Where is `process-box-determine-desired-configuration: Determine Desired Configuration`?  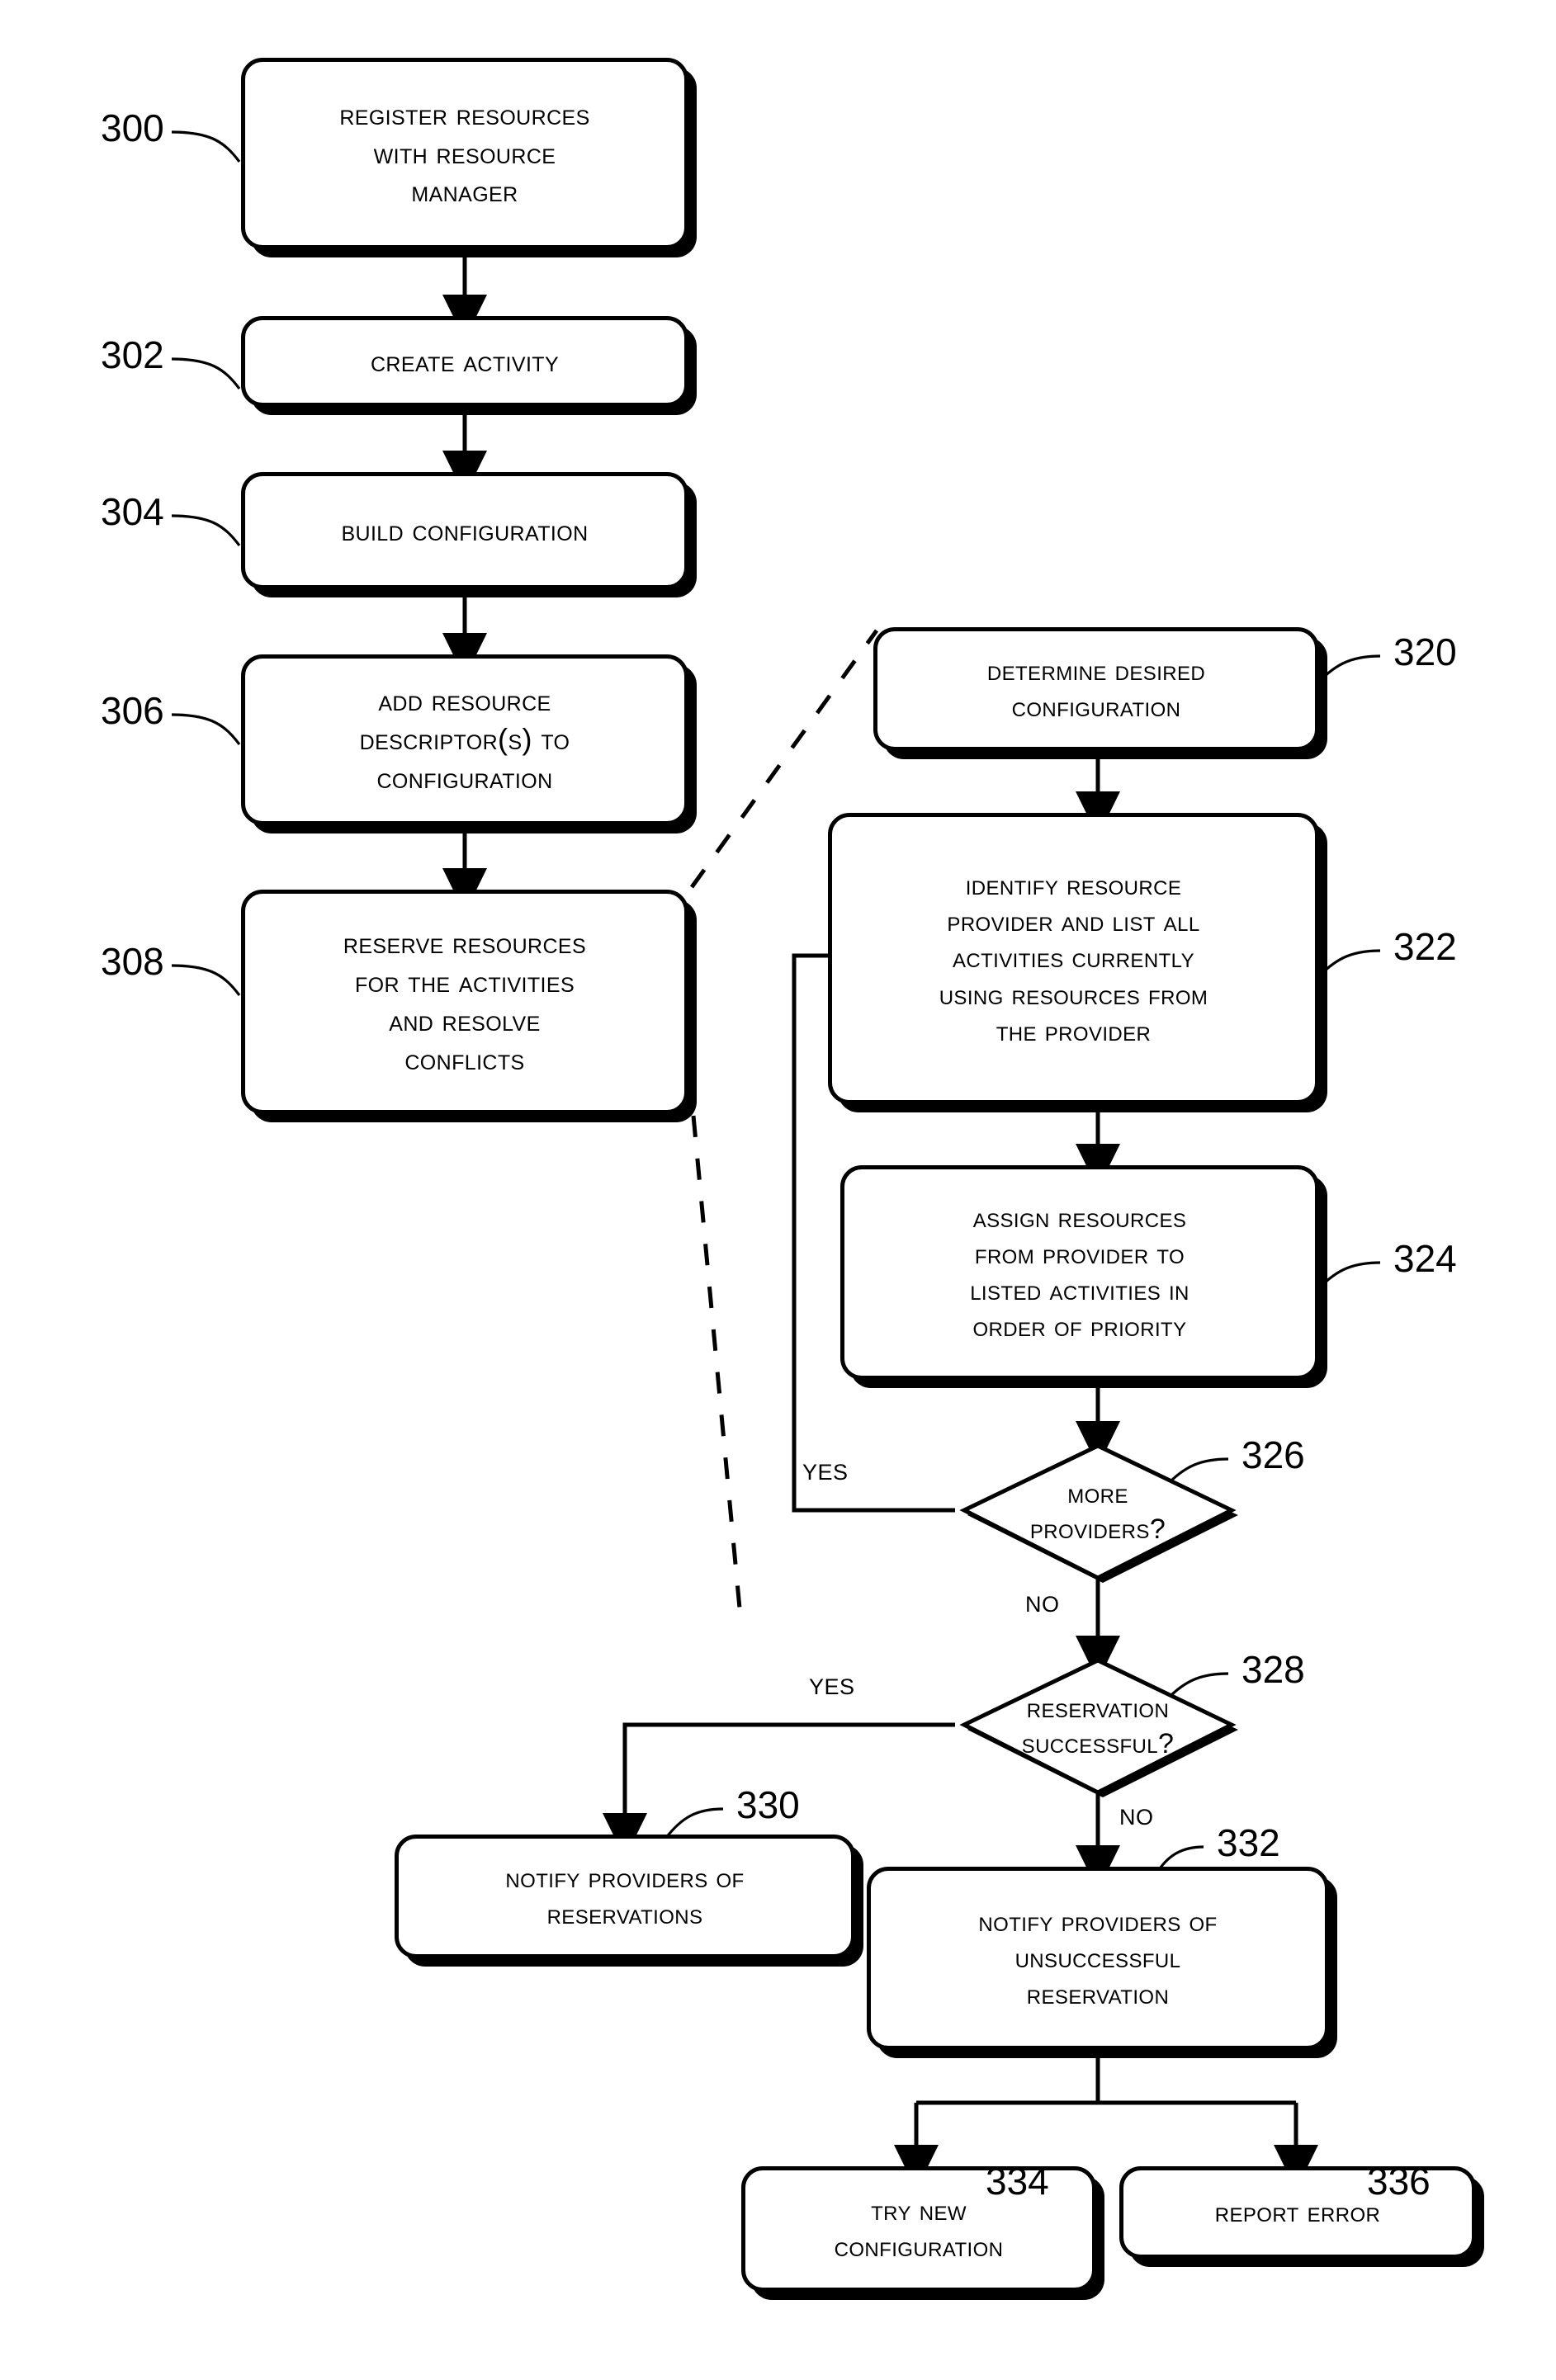 process-box-determine-desired-configuration: Determine Desired Configuration is located at coordinates (1096, 689).